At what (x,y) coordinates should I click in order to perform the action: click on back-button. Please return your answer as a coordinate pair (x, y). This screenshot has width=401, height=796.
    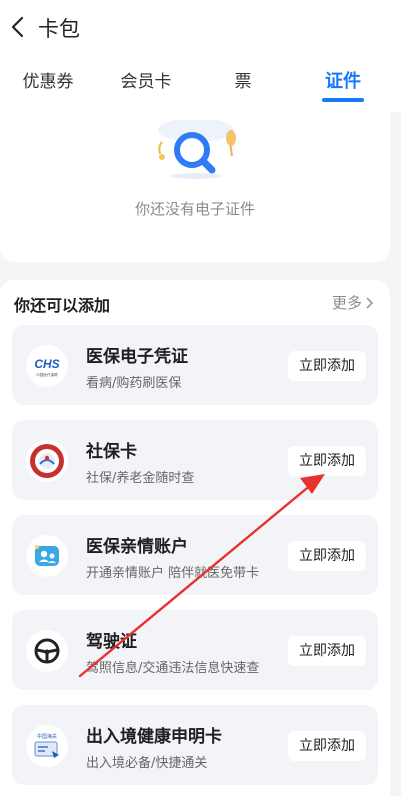
    Looking at the image, I should click on (17, 27).